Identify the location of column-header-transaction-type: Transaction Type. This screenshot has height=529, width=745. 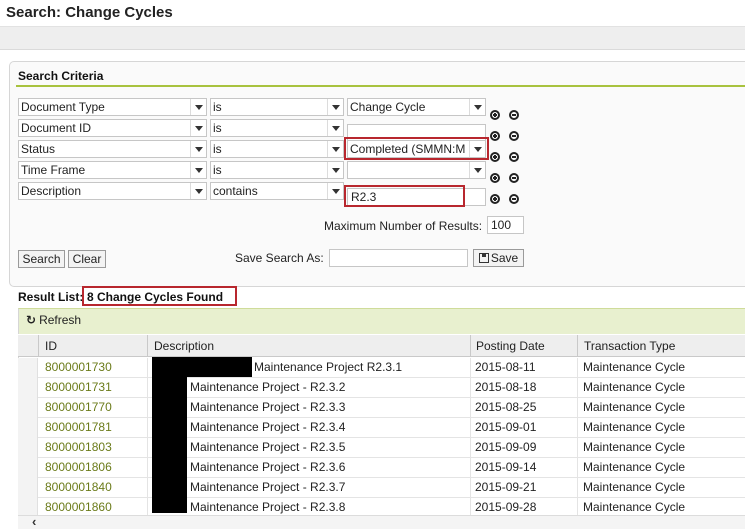
(629, 346).